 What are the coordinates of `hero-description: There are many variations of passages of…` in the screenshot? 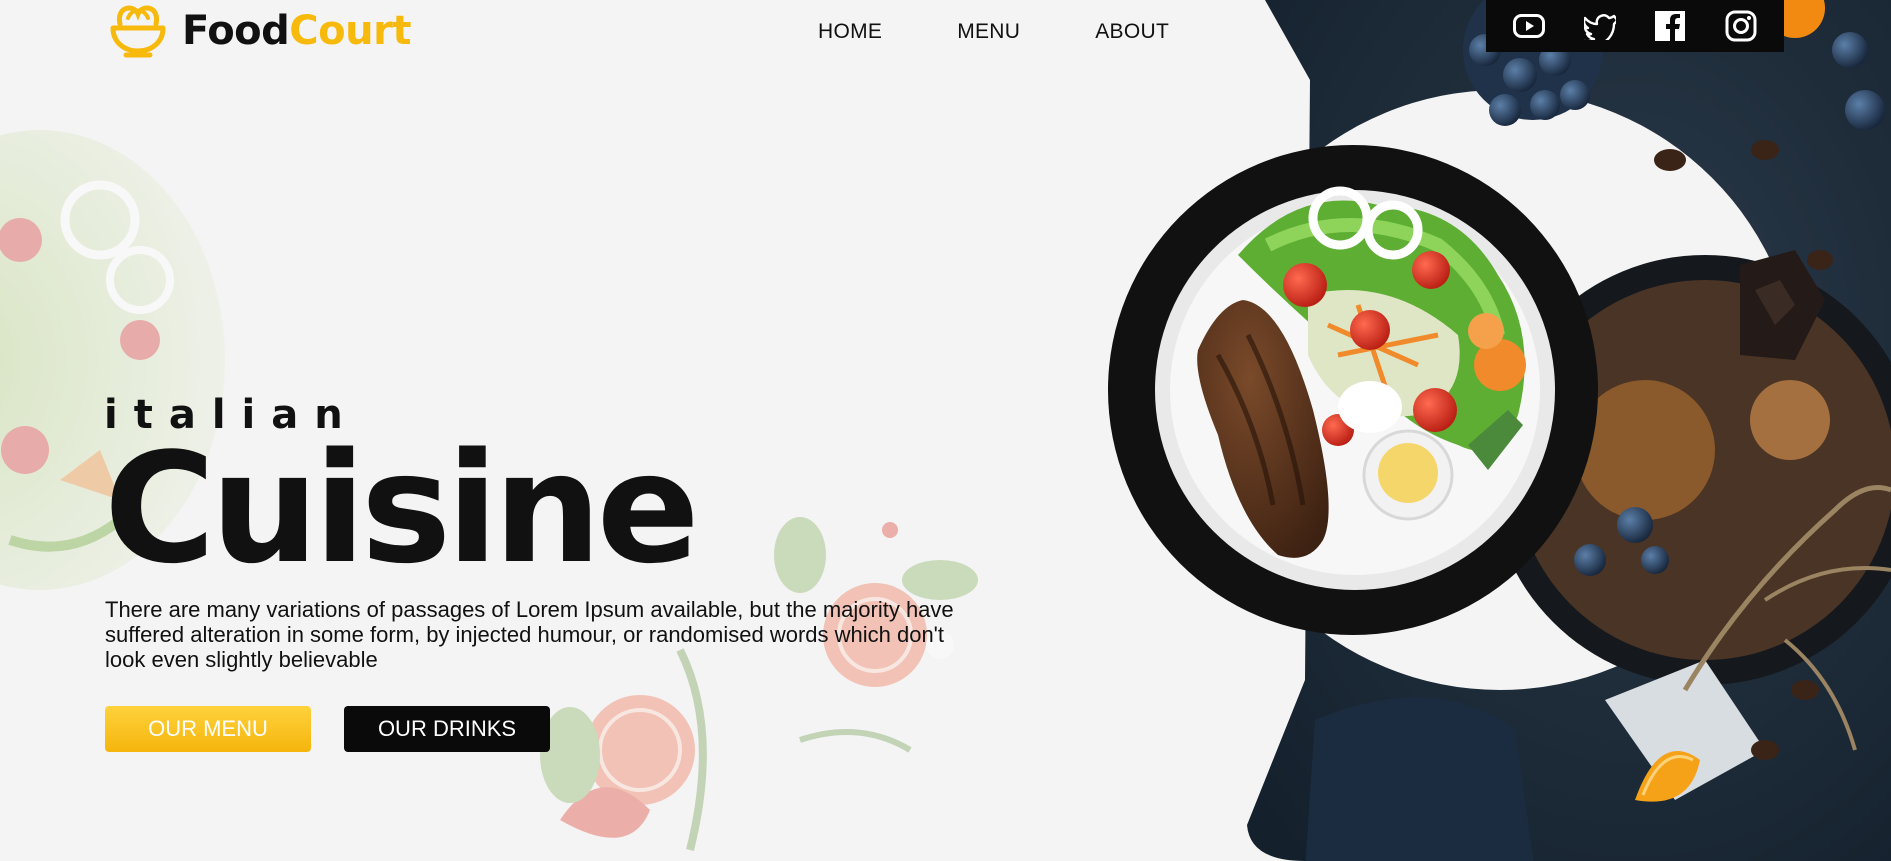 It's located at (529, 634).